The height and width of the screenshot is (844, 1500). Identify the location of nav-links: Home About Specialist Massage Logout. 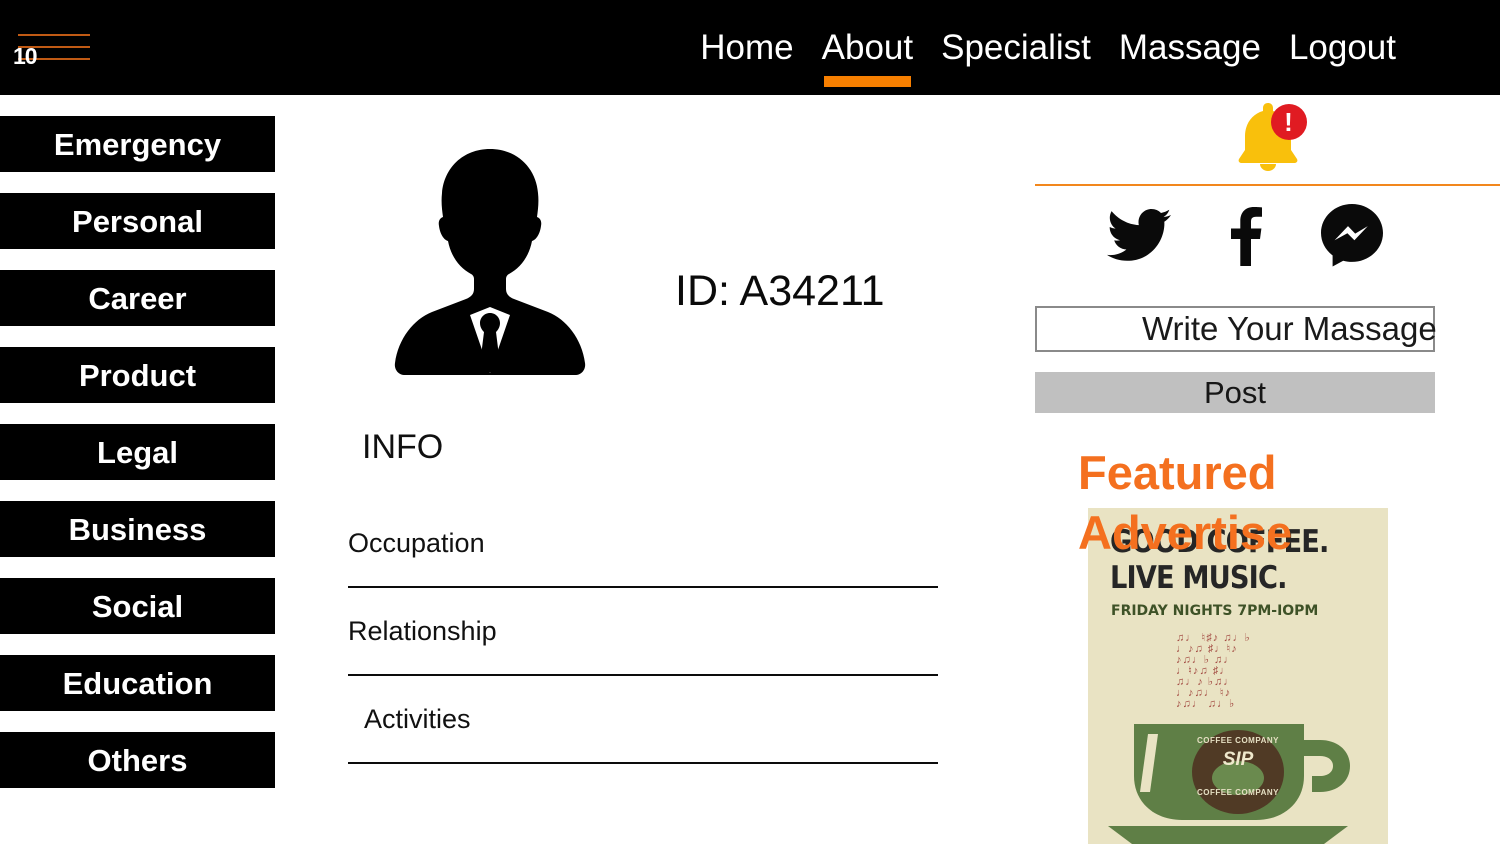
(1048, 47).